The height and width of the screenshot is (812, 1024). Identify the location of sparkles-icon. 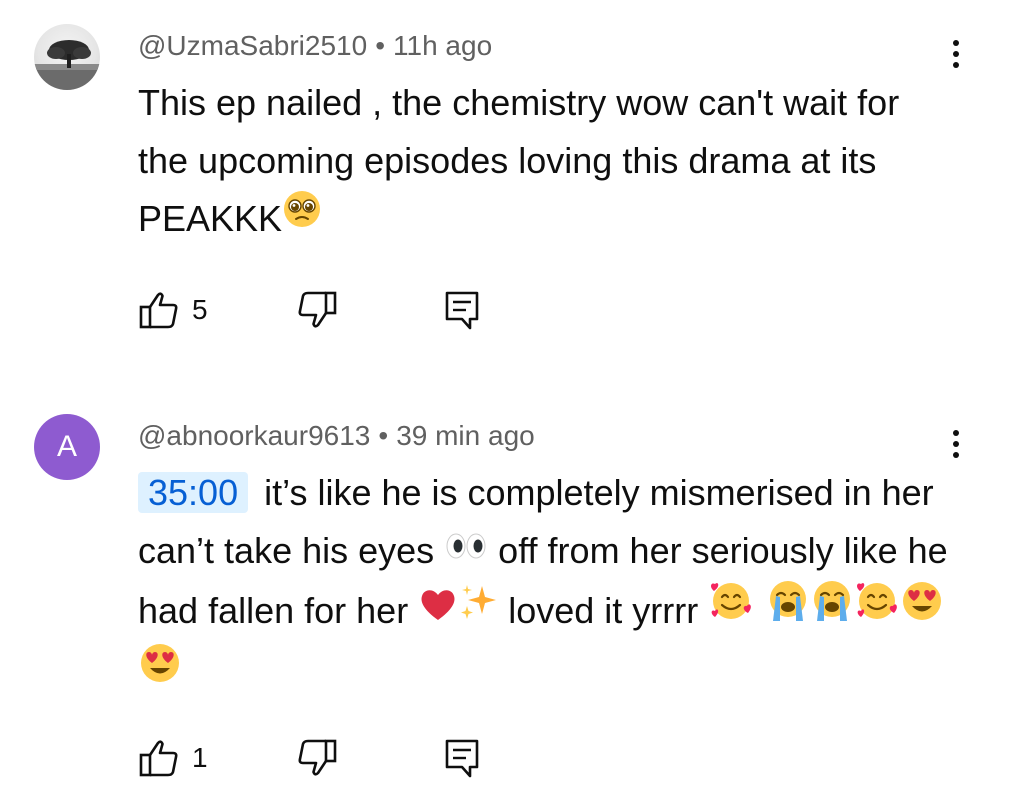
(478, 610).